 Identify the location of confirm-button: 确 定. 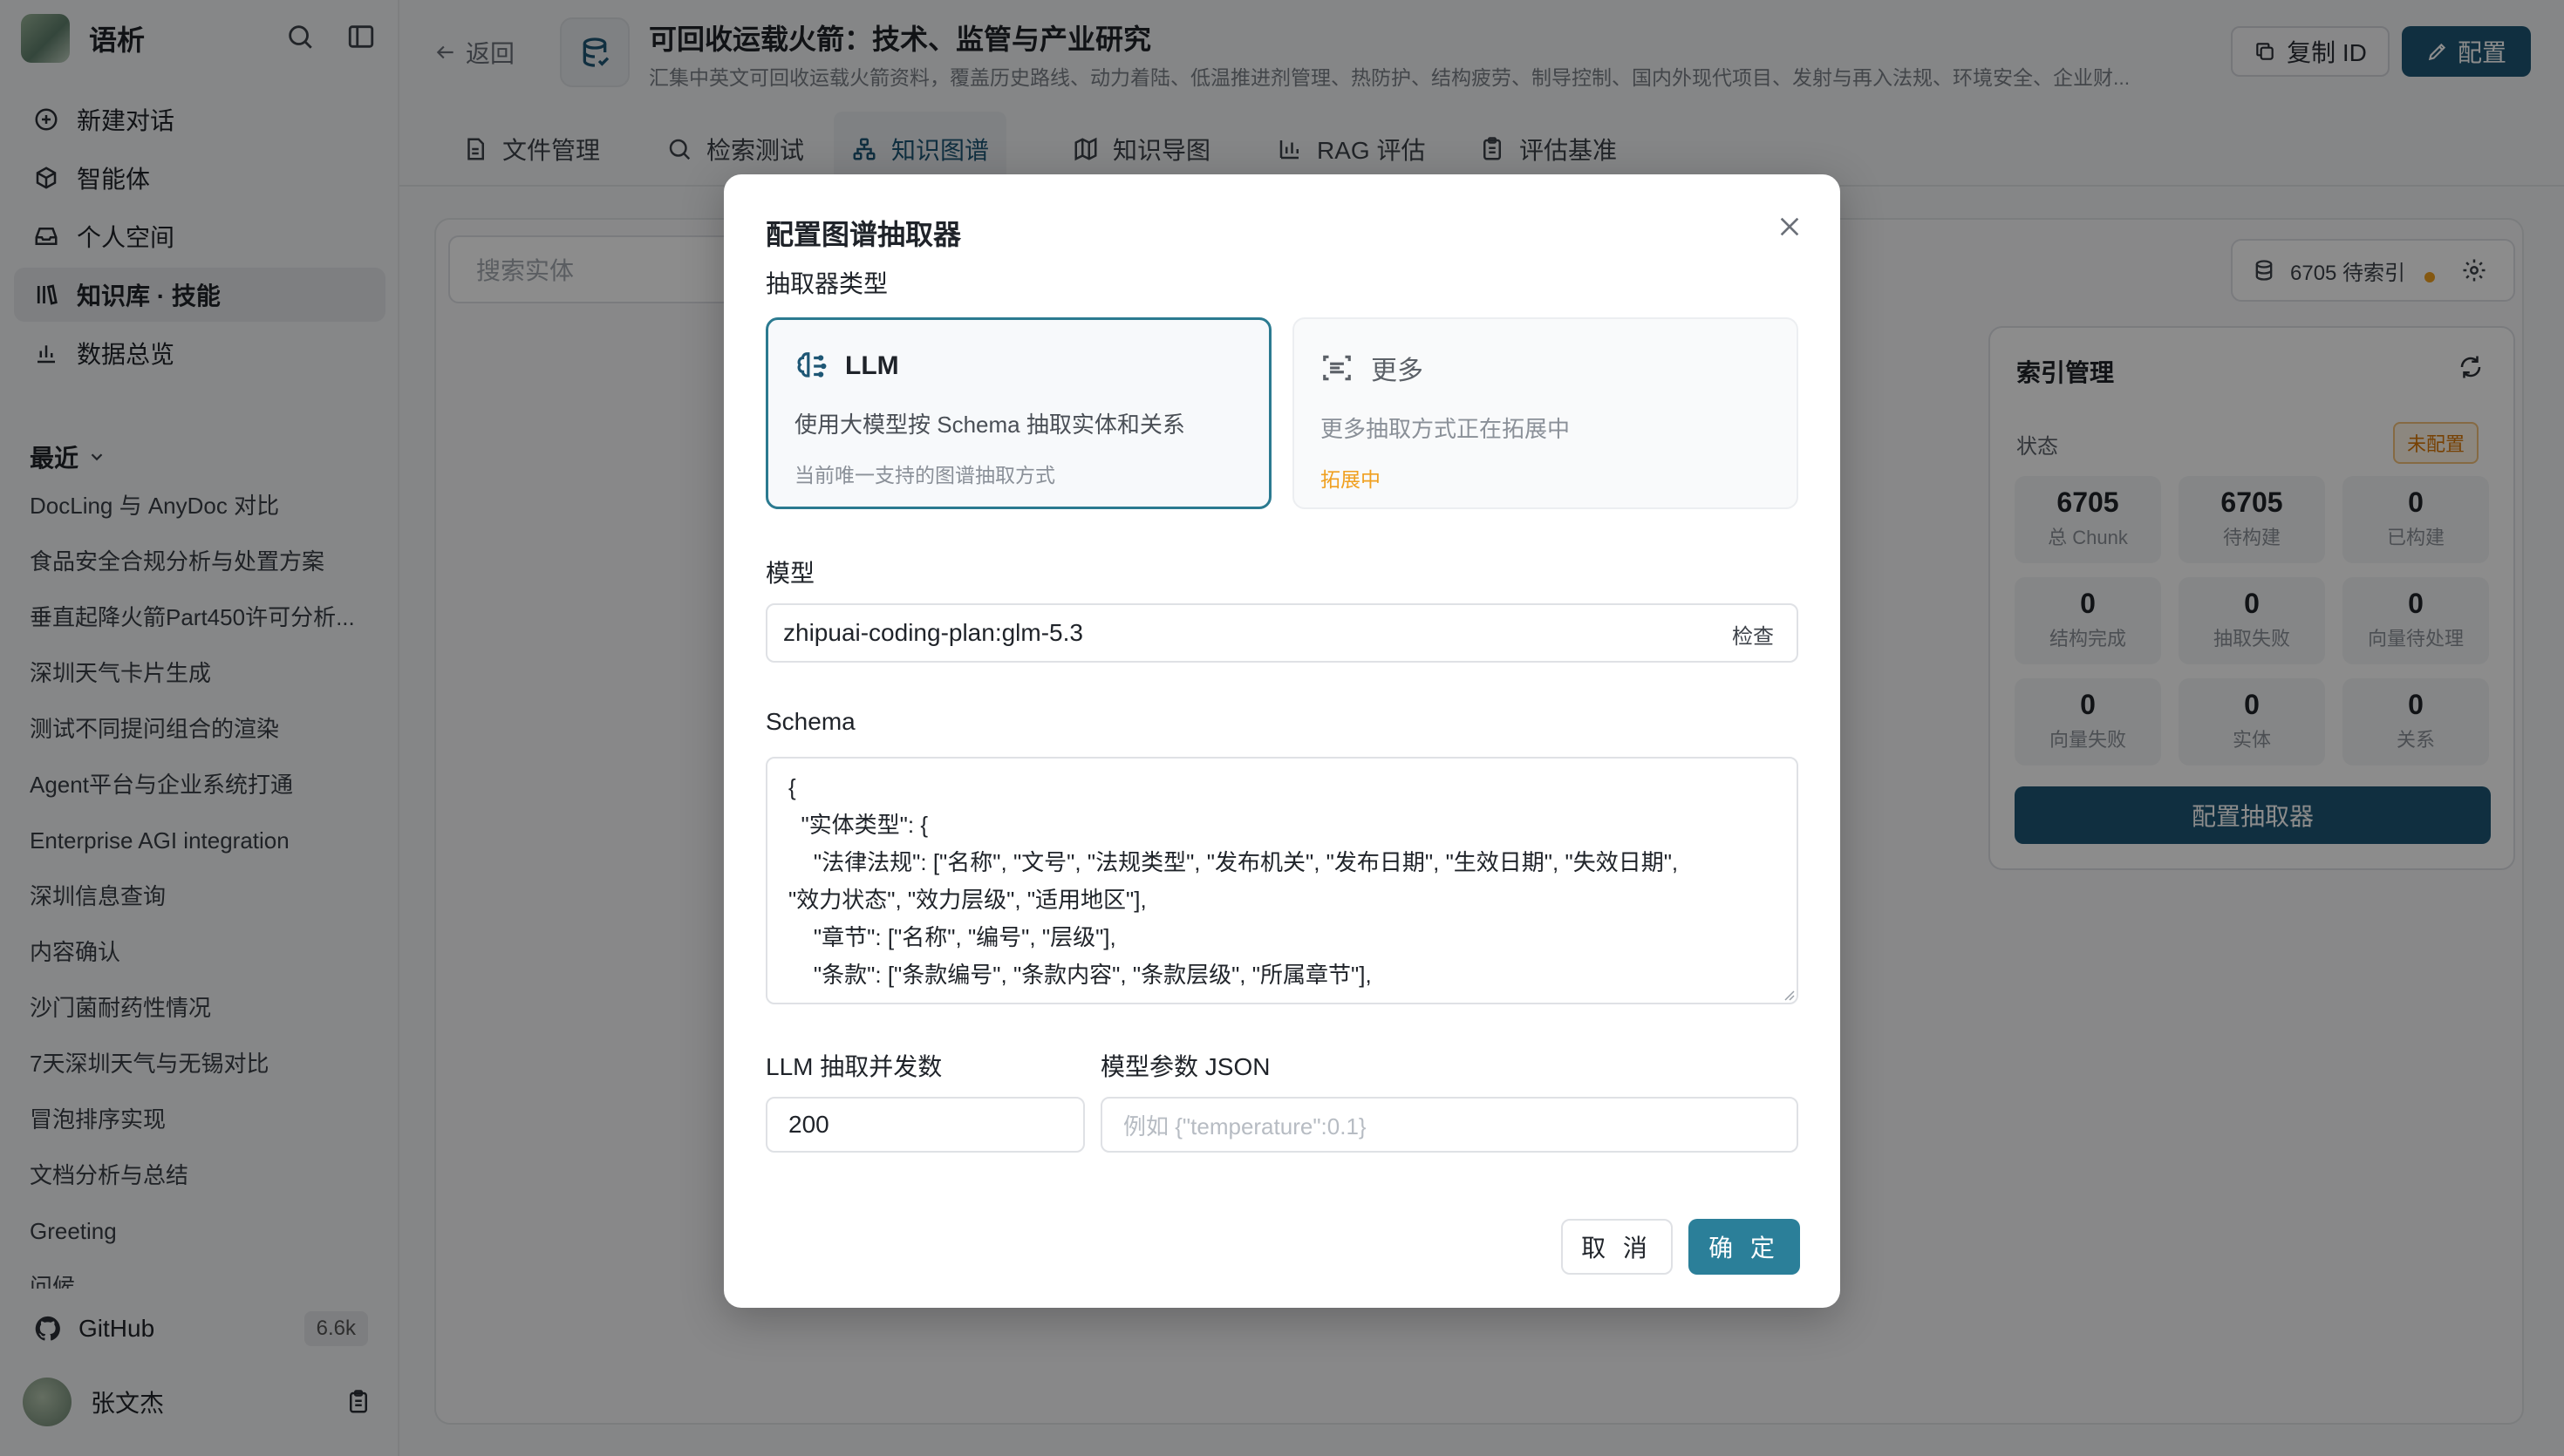
(1744, 1247).